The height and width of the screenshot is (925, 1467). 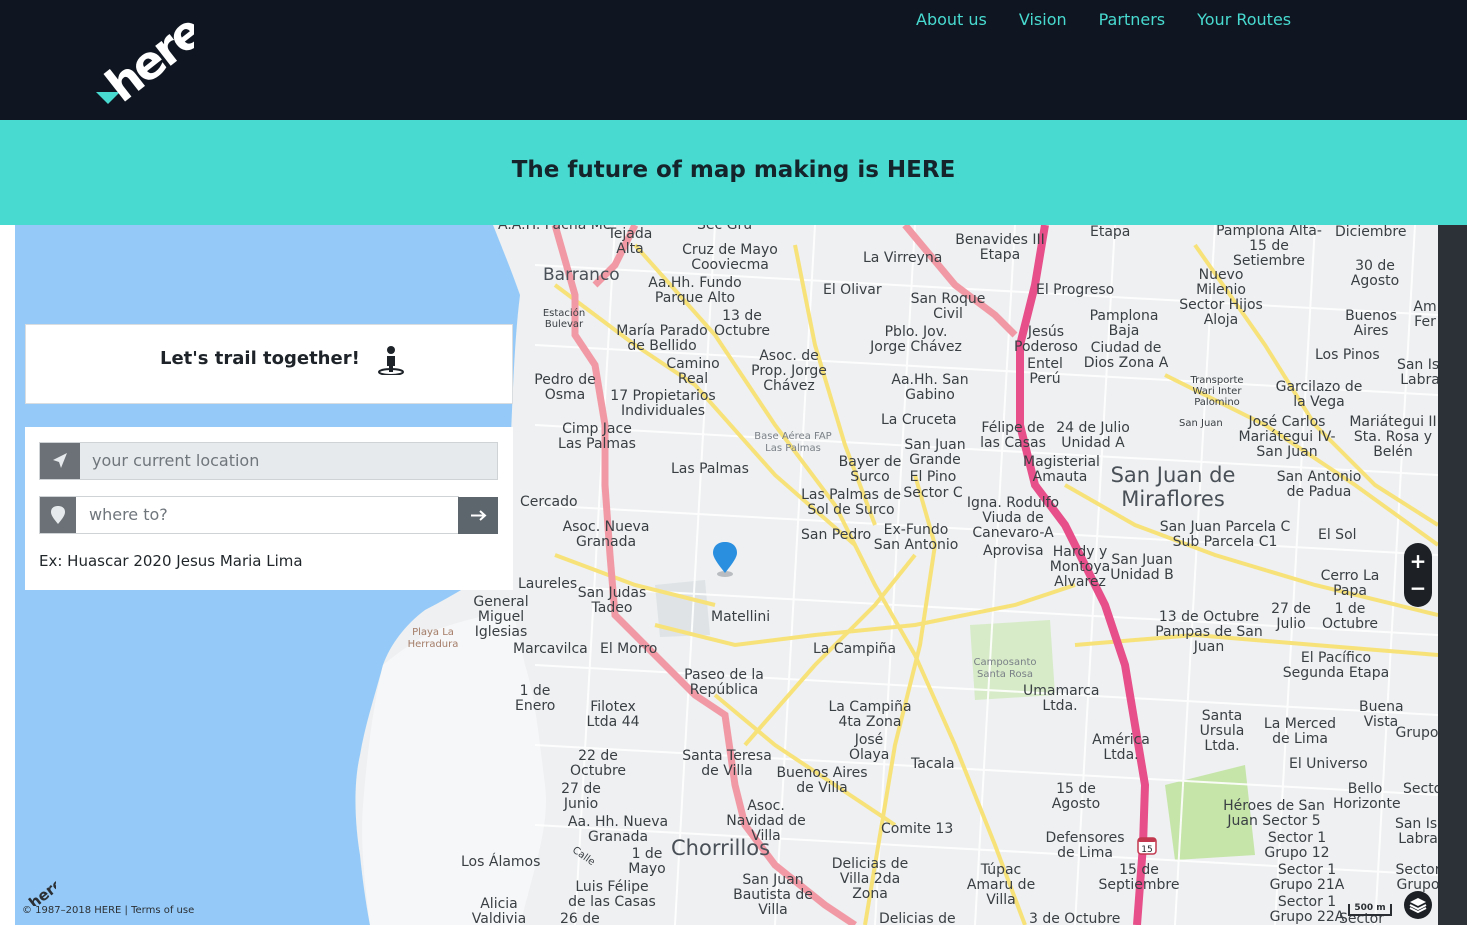 I want to click on map-label: La Campiña 4ta Zona, so click(x=870, y=714).